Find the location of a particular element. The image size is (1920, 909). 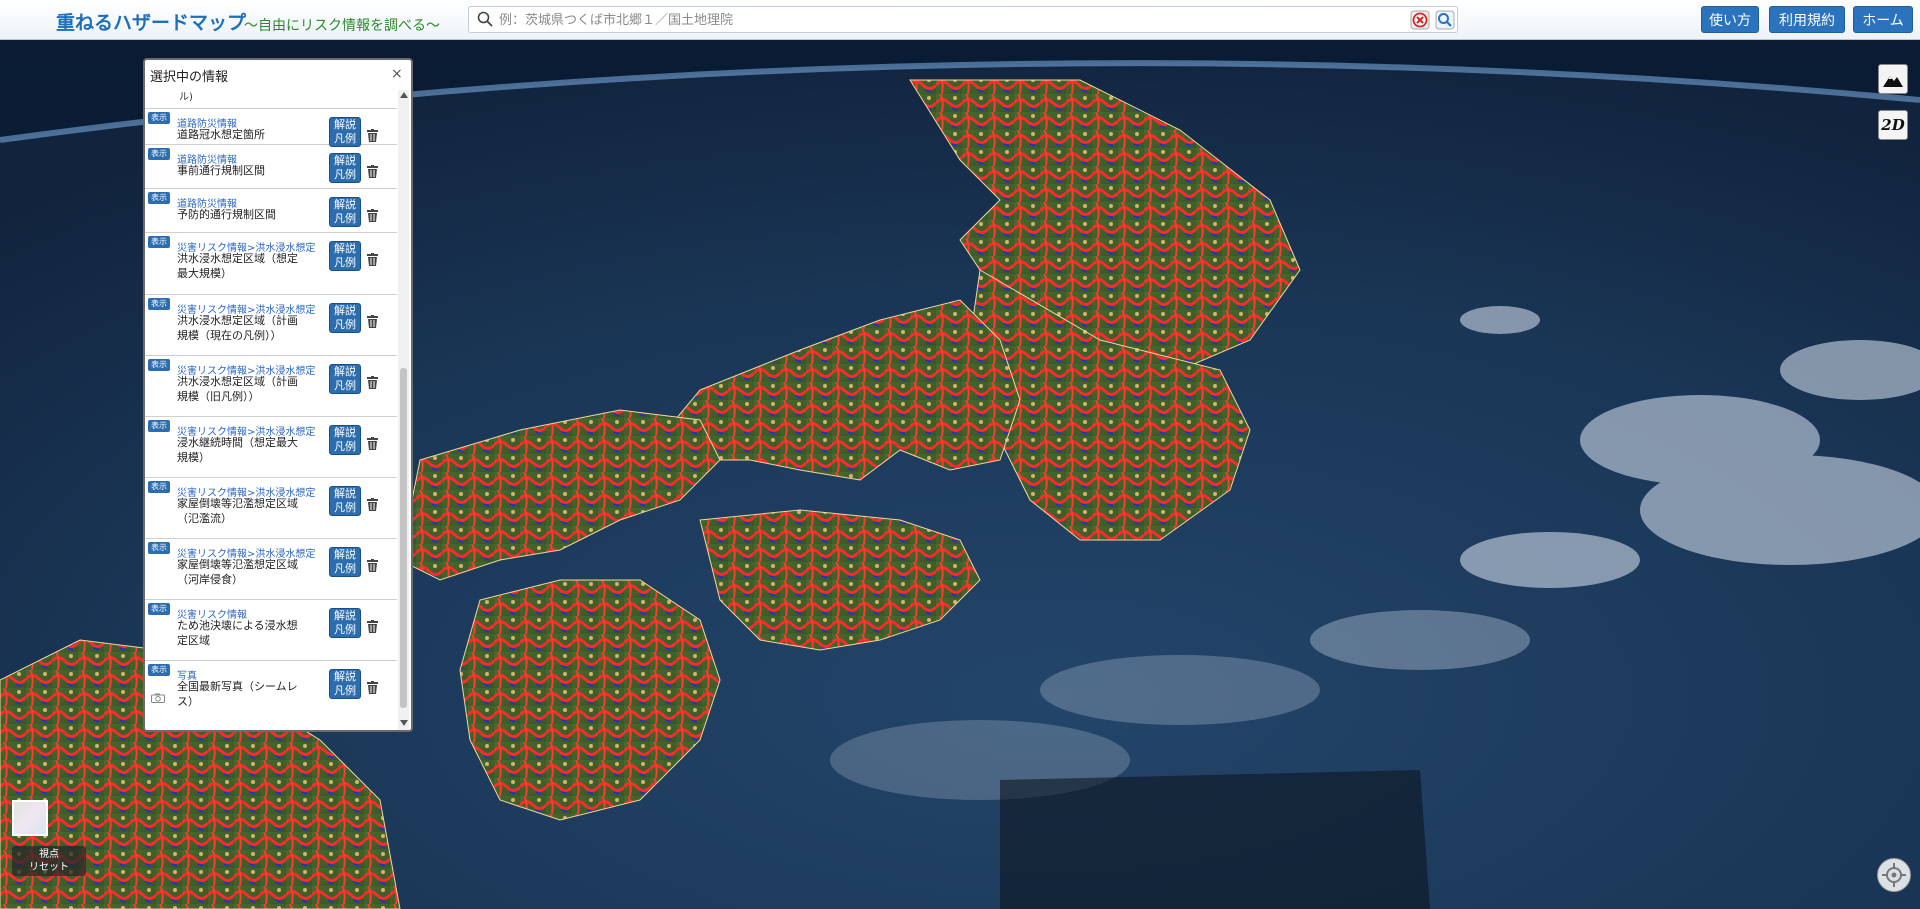

layer-item: 表示 災害リスク情報>洪水浸水想定 家屋倒壊等氾濫想定区域（河岸侵食） 解説 凡例 is located at coordinates (271, 569).